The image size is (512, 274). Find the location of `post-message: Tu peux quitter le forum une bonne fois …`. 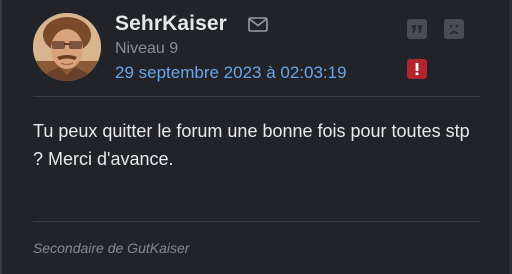

post-message: Tu peux quitter le forum une bonne fois … is located at coordinates (251, 145).